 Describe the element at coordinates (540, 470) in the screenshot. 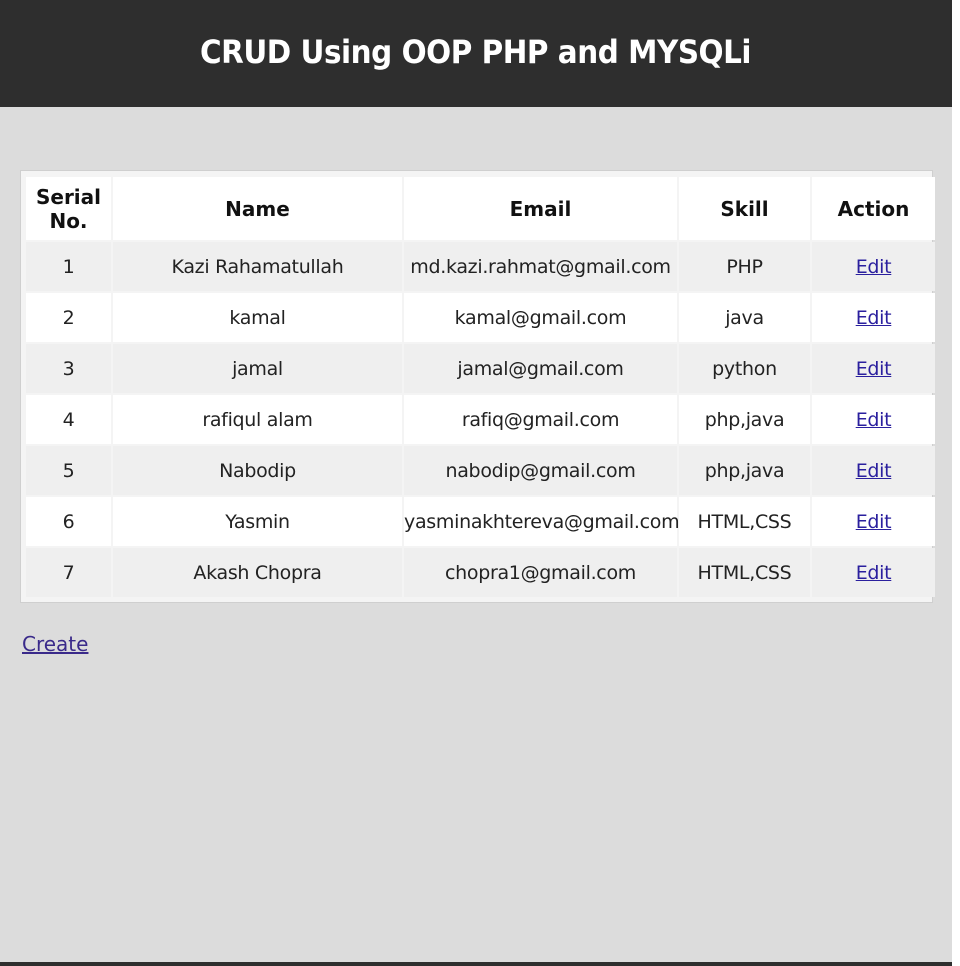

I see `cell-email: nabodip@gmail.com` at that location.